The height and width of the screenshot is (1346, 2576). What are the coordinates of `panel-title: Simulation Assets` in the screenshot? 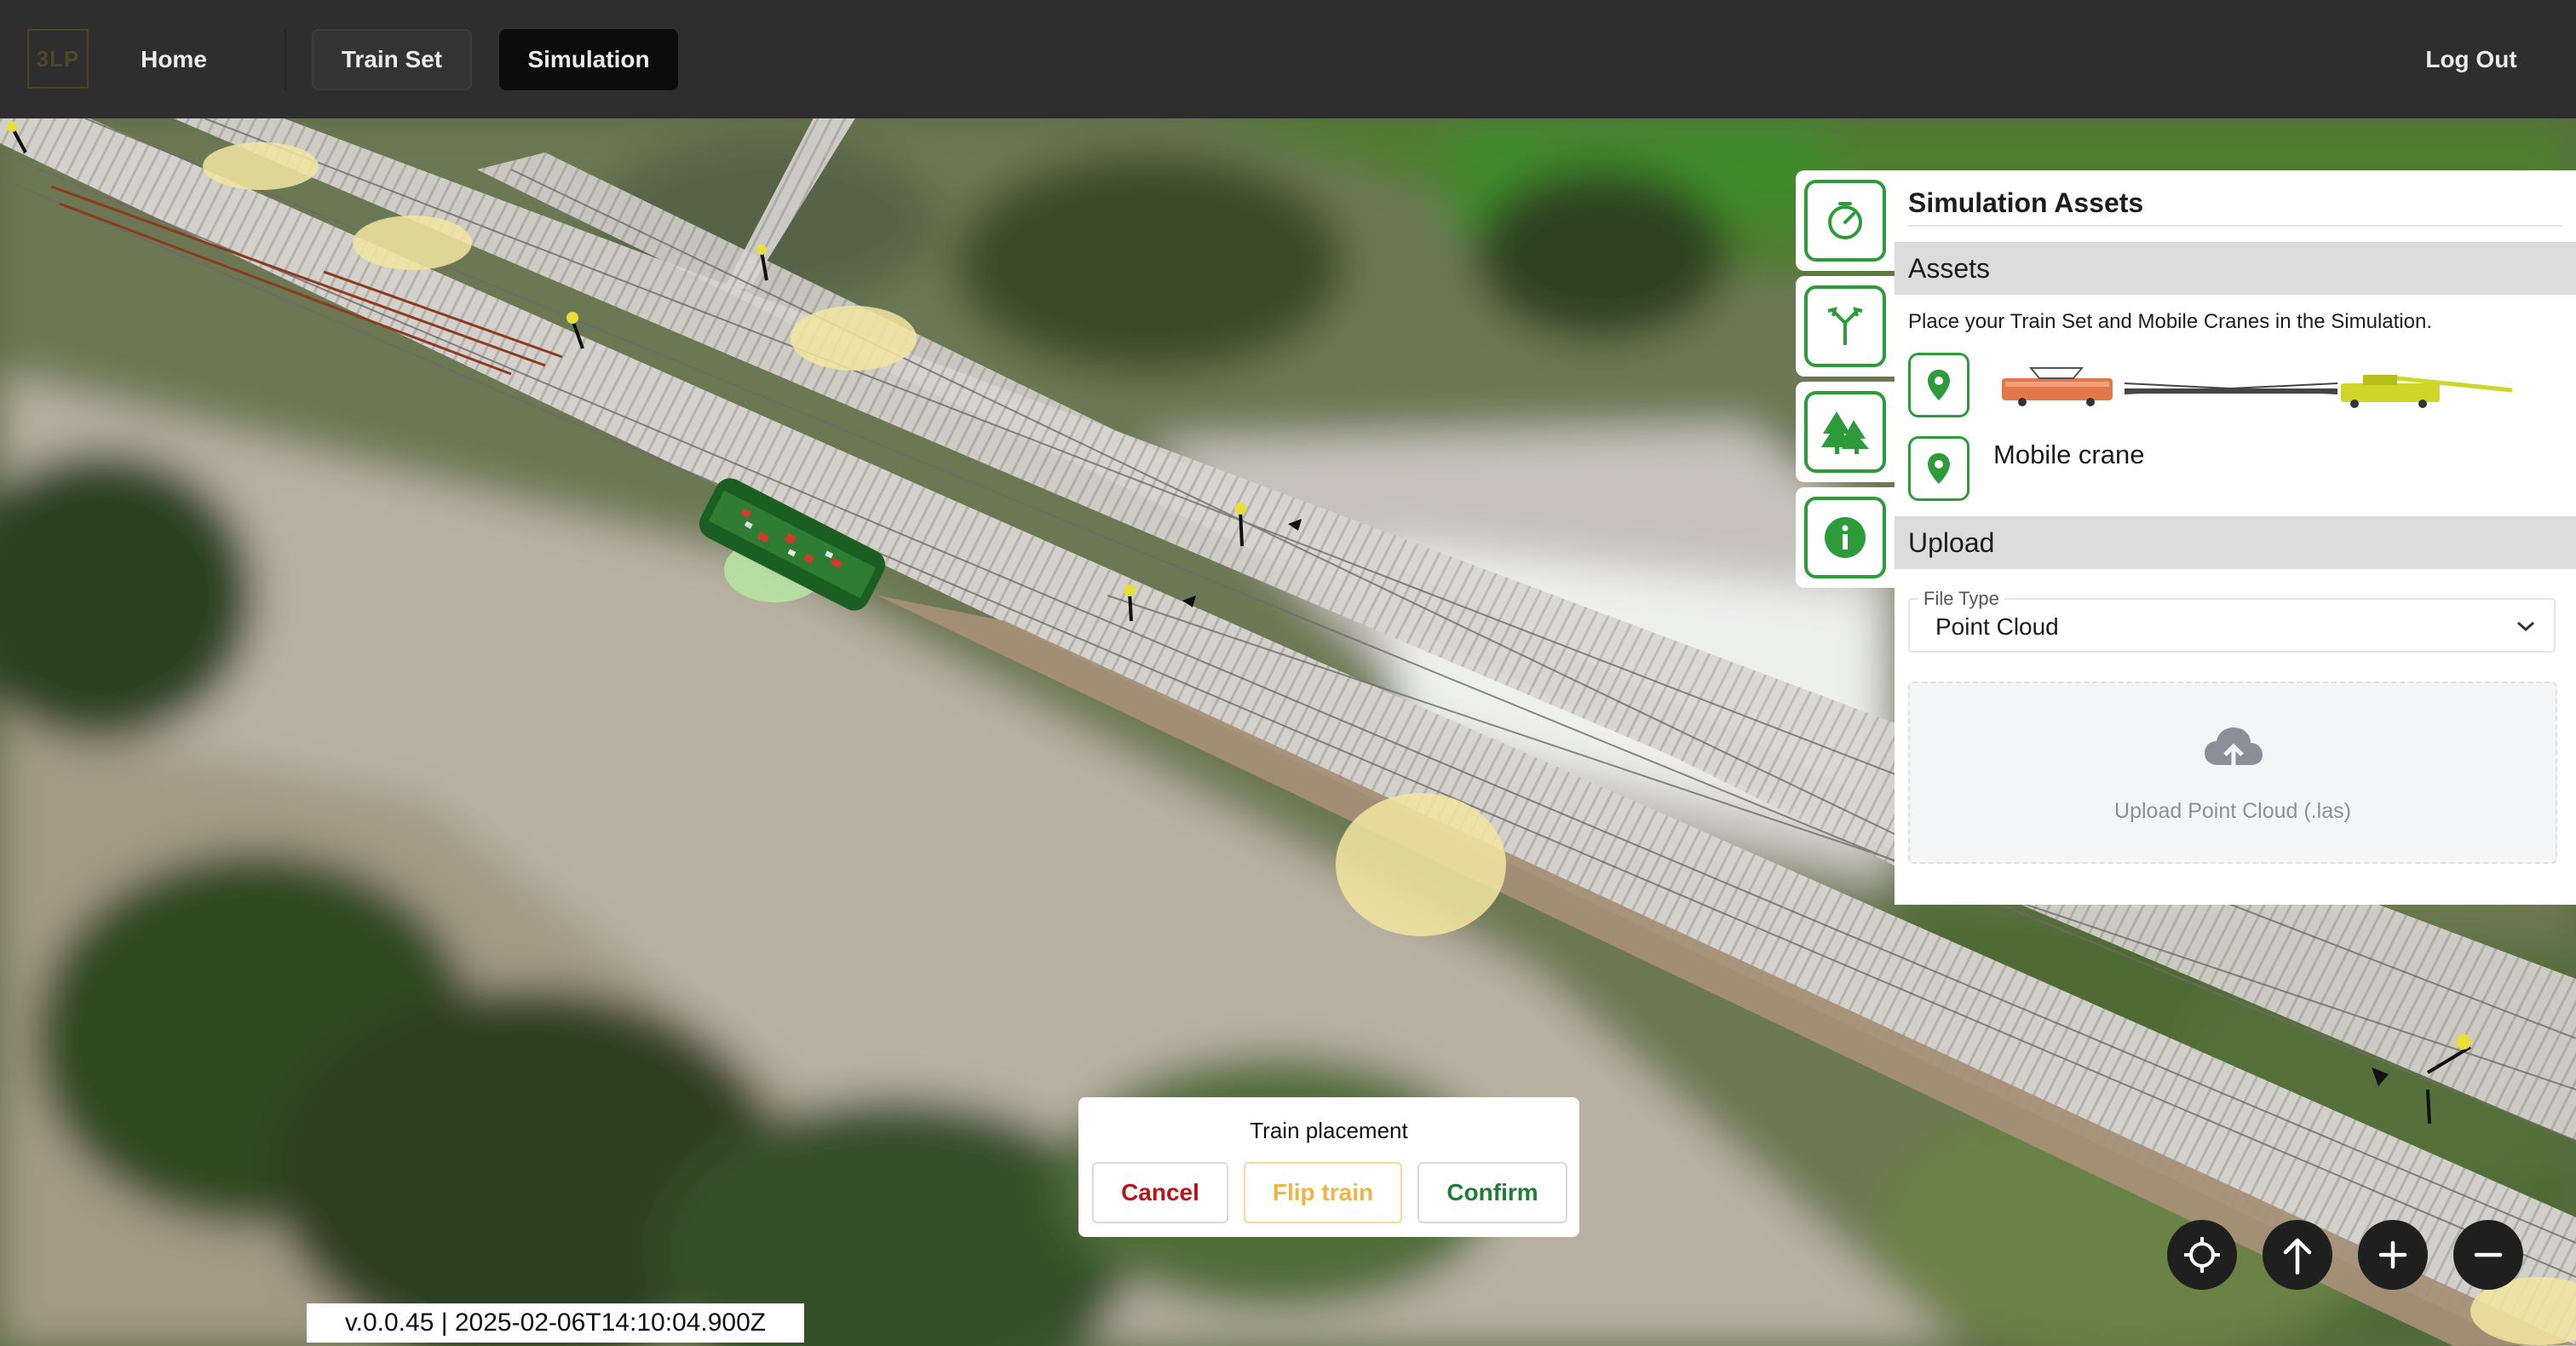 It's located at (2235, 207).